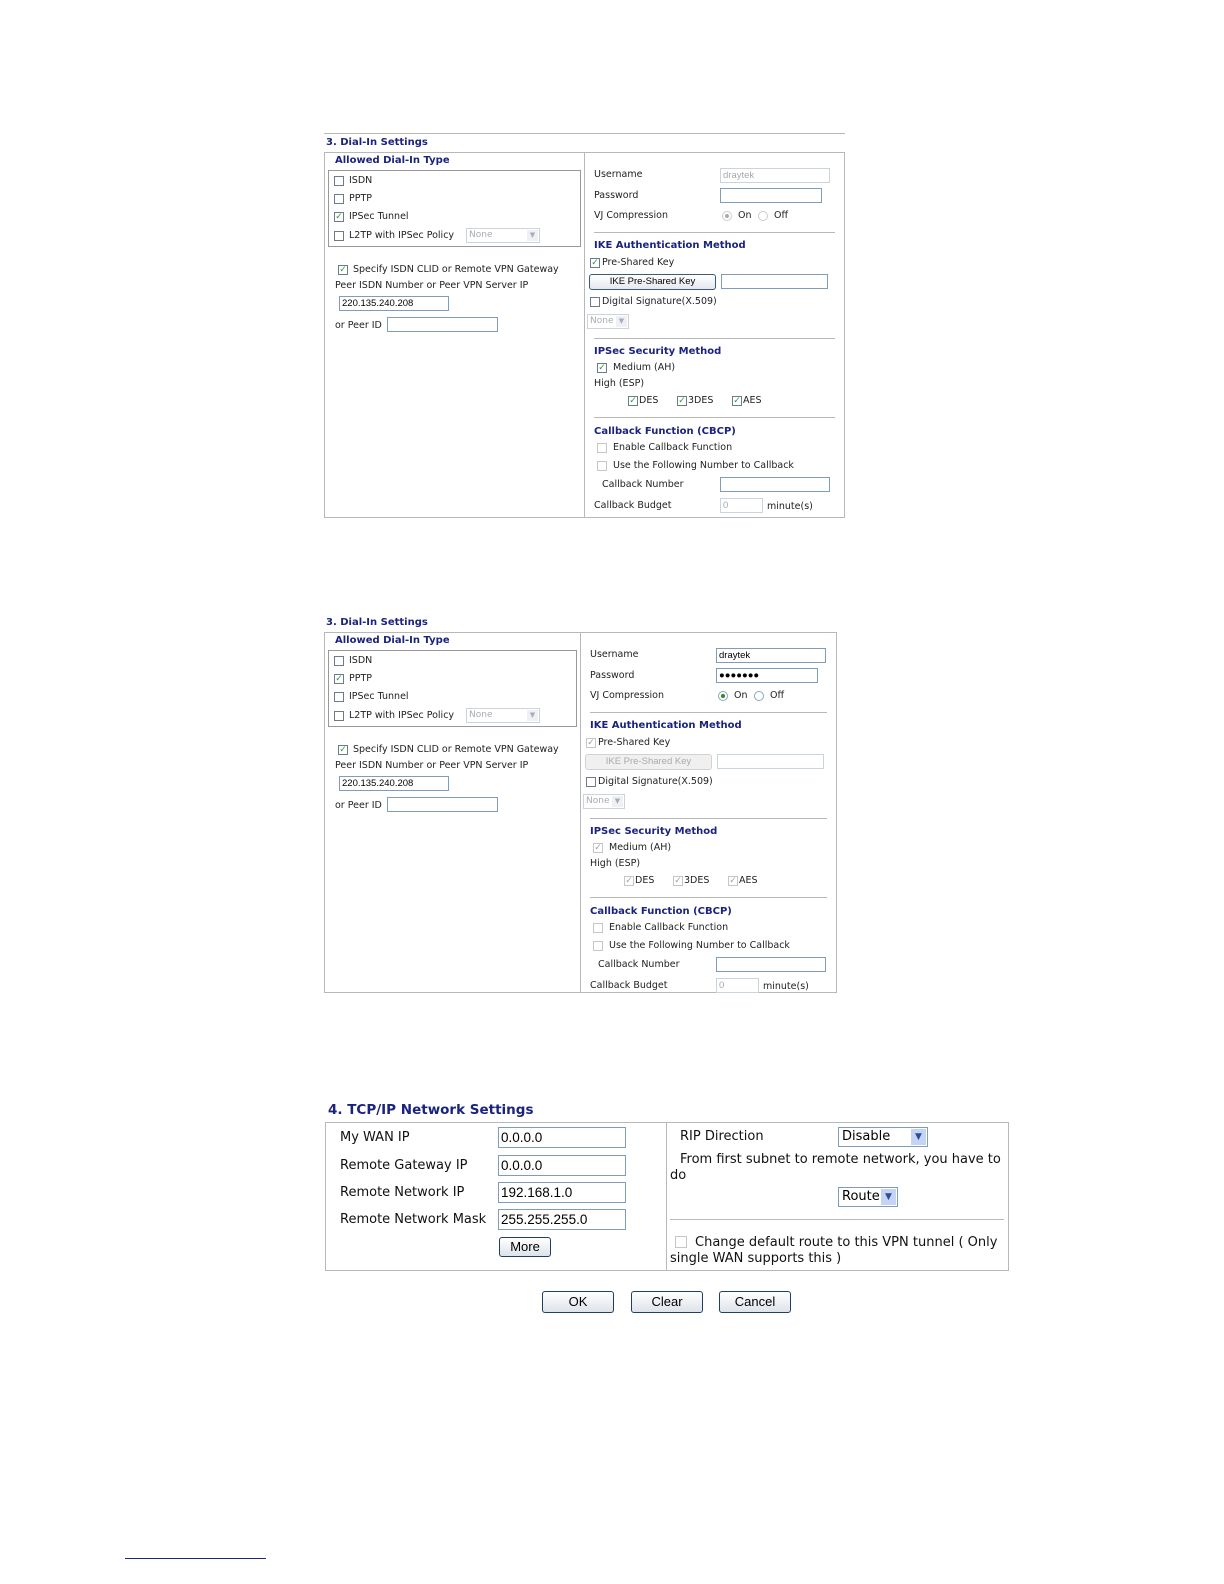 The width and height of the screenshot is (1224, 1584). What do you see at coordinates (525, 1247) in the screenshot?
I see `more-button: More` at bounding box center [525, 1247].